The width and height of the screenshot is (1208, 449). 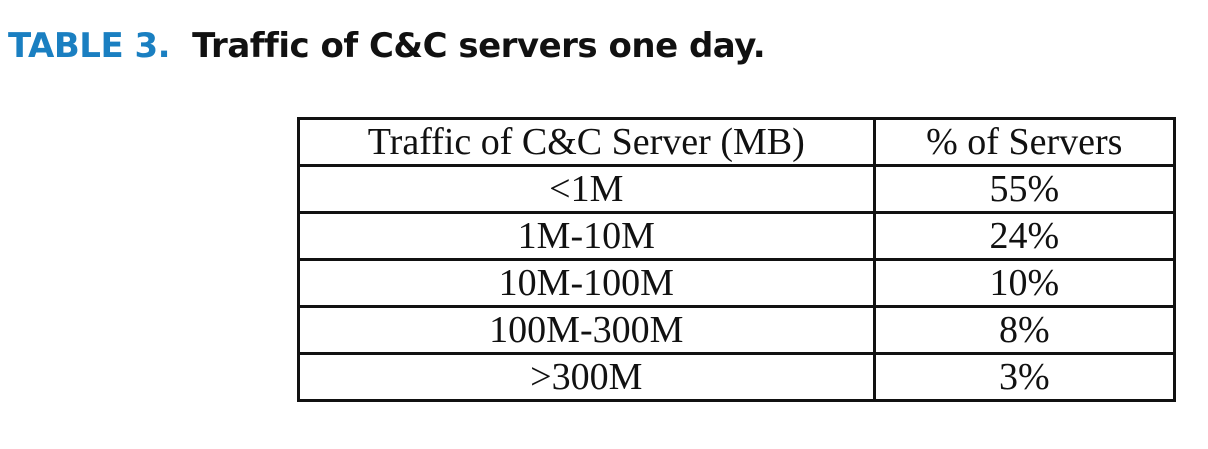 I want to click on table-header-row: Traffic of C&C Server (MB) % of Servers, so click(x=737, y=142).